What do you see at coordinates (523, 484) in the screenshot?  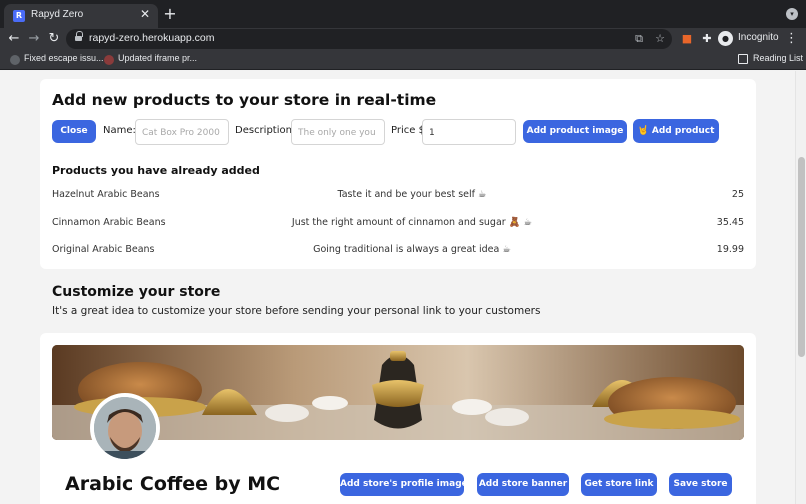 I see `add-store-banner-button: Add store banner` at bounding box center [523, 484].